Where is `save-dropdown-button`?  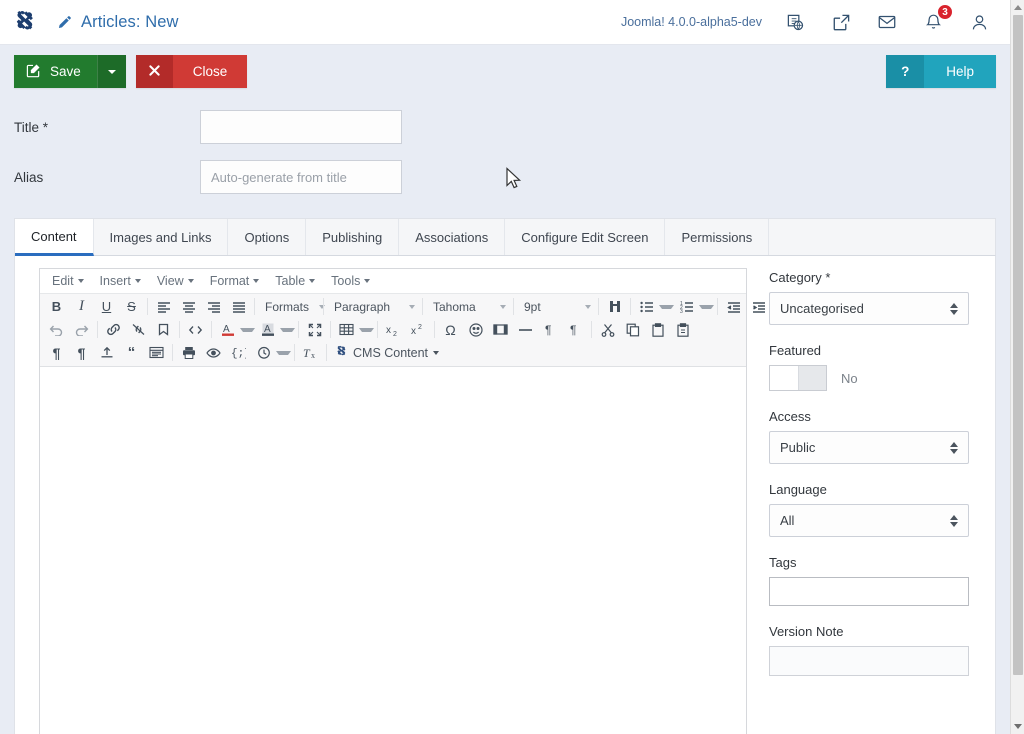
save-dropdown-button is located at coordinates (111, 71).